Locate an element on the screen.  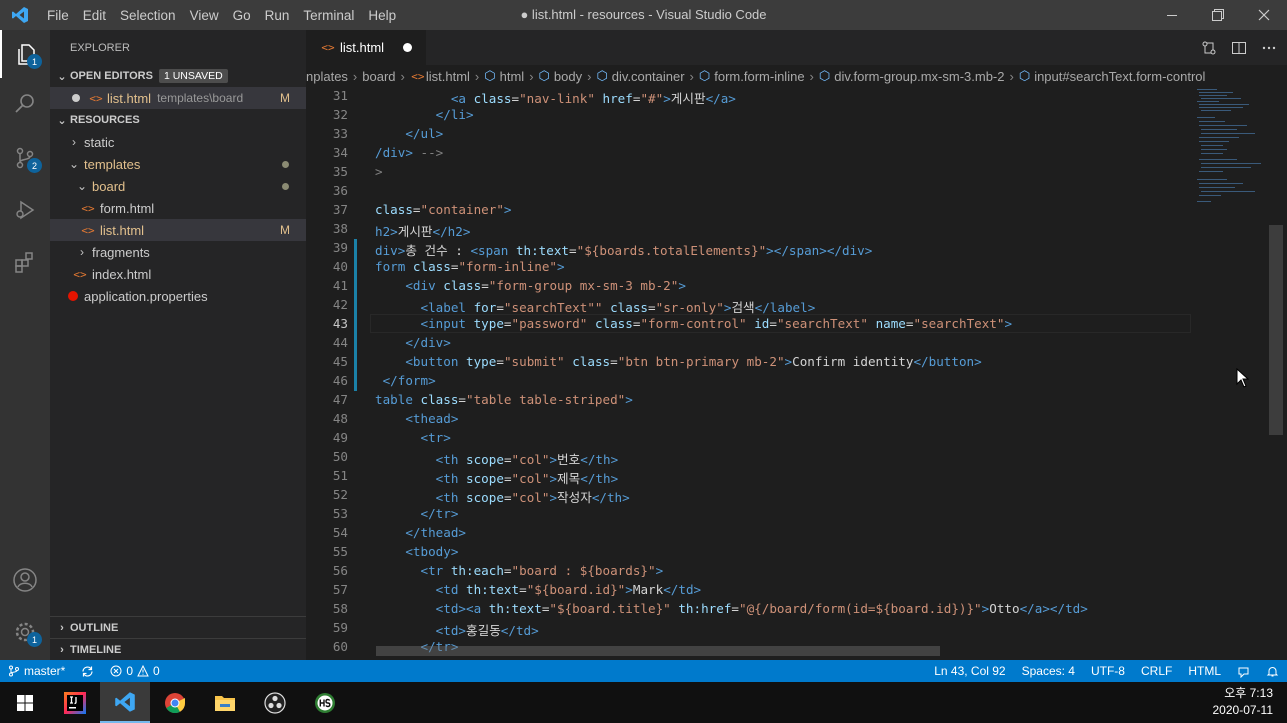
git-change-marker is located at coordinates (355, 315).